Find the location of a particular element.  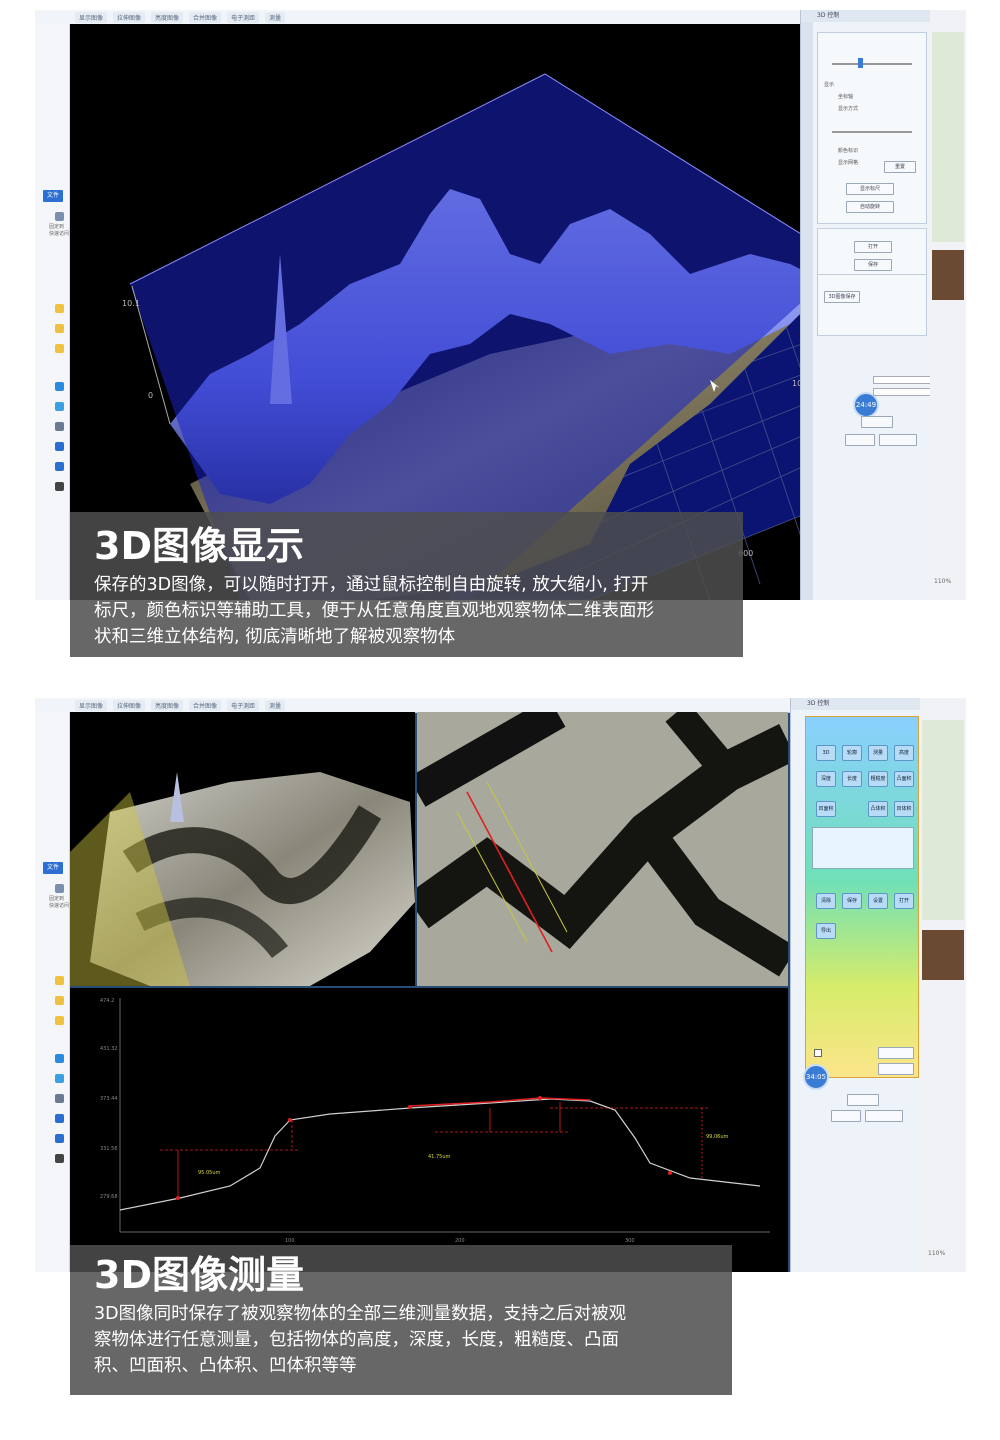

measurement-overlay is located at coordinates (435, 1147).